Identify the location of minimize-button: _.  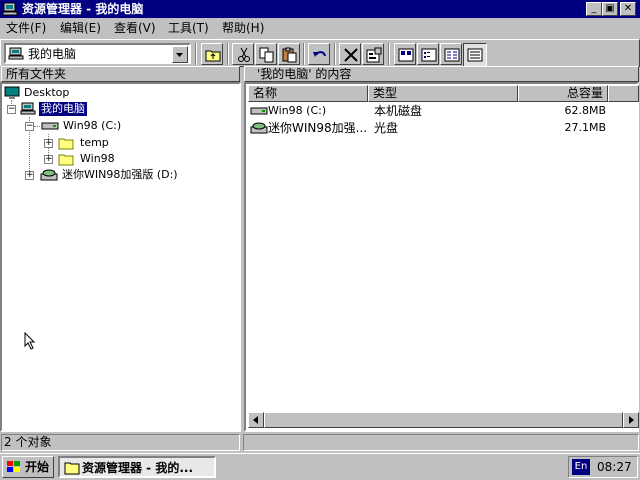
(594, 9).